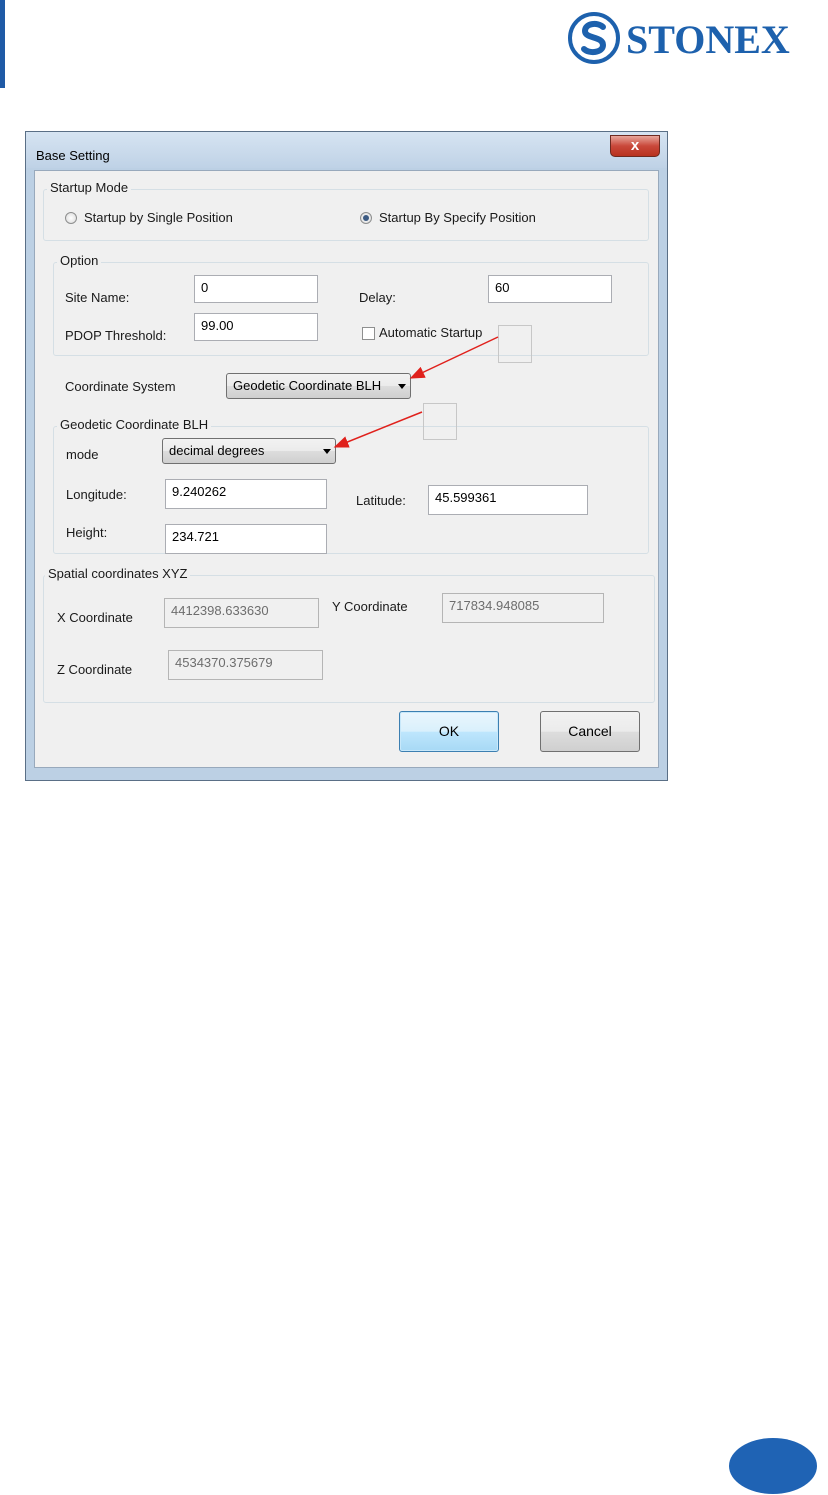 This screenshot has height=1495, width=828. Describe the element at coordinates (773, 1466) in the screenshot. I see `page-number-badge` at that location.